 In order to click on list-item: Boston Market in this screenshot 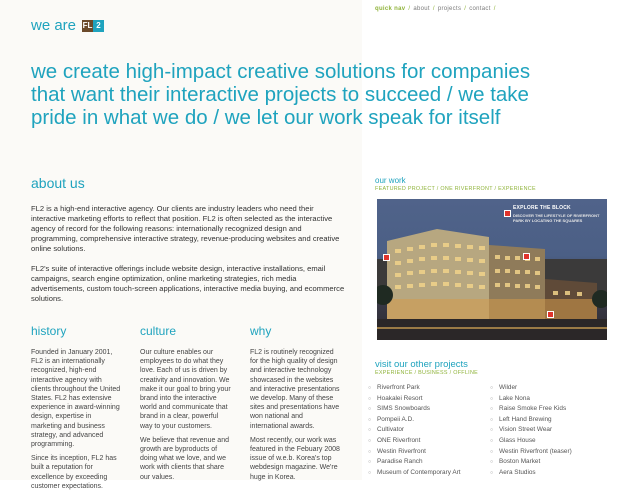, I will do `click(560, 462)`.